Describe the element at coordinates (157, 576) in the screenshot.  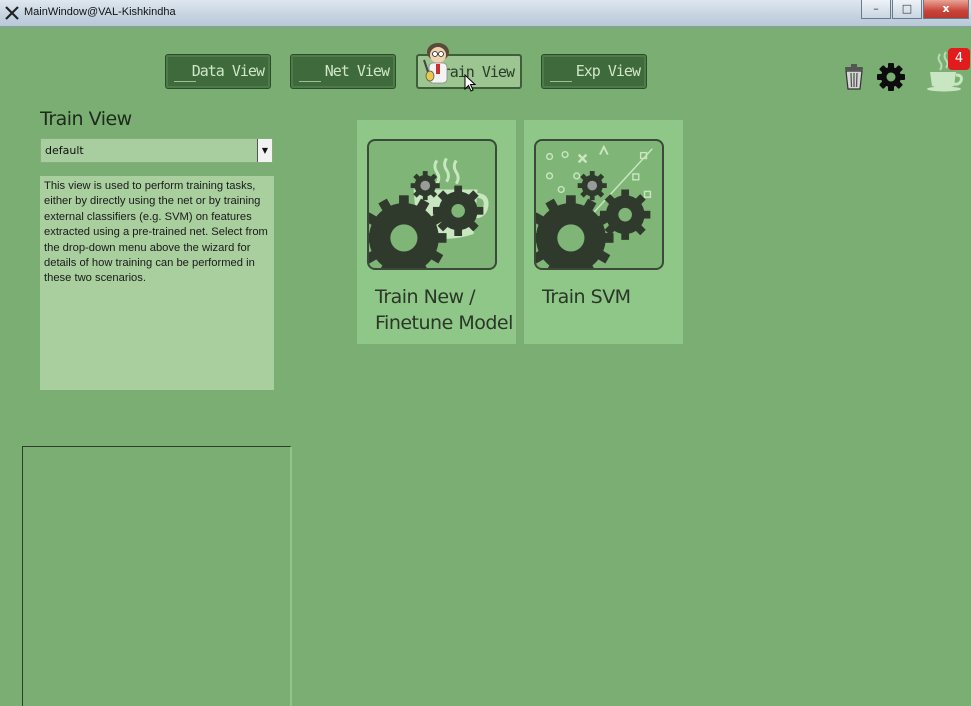
I see `details-panel` at that location.